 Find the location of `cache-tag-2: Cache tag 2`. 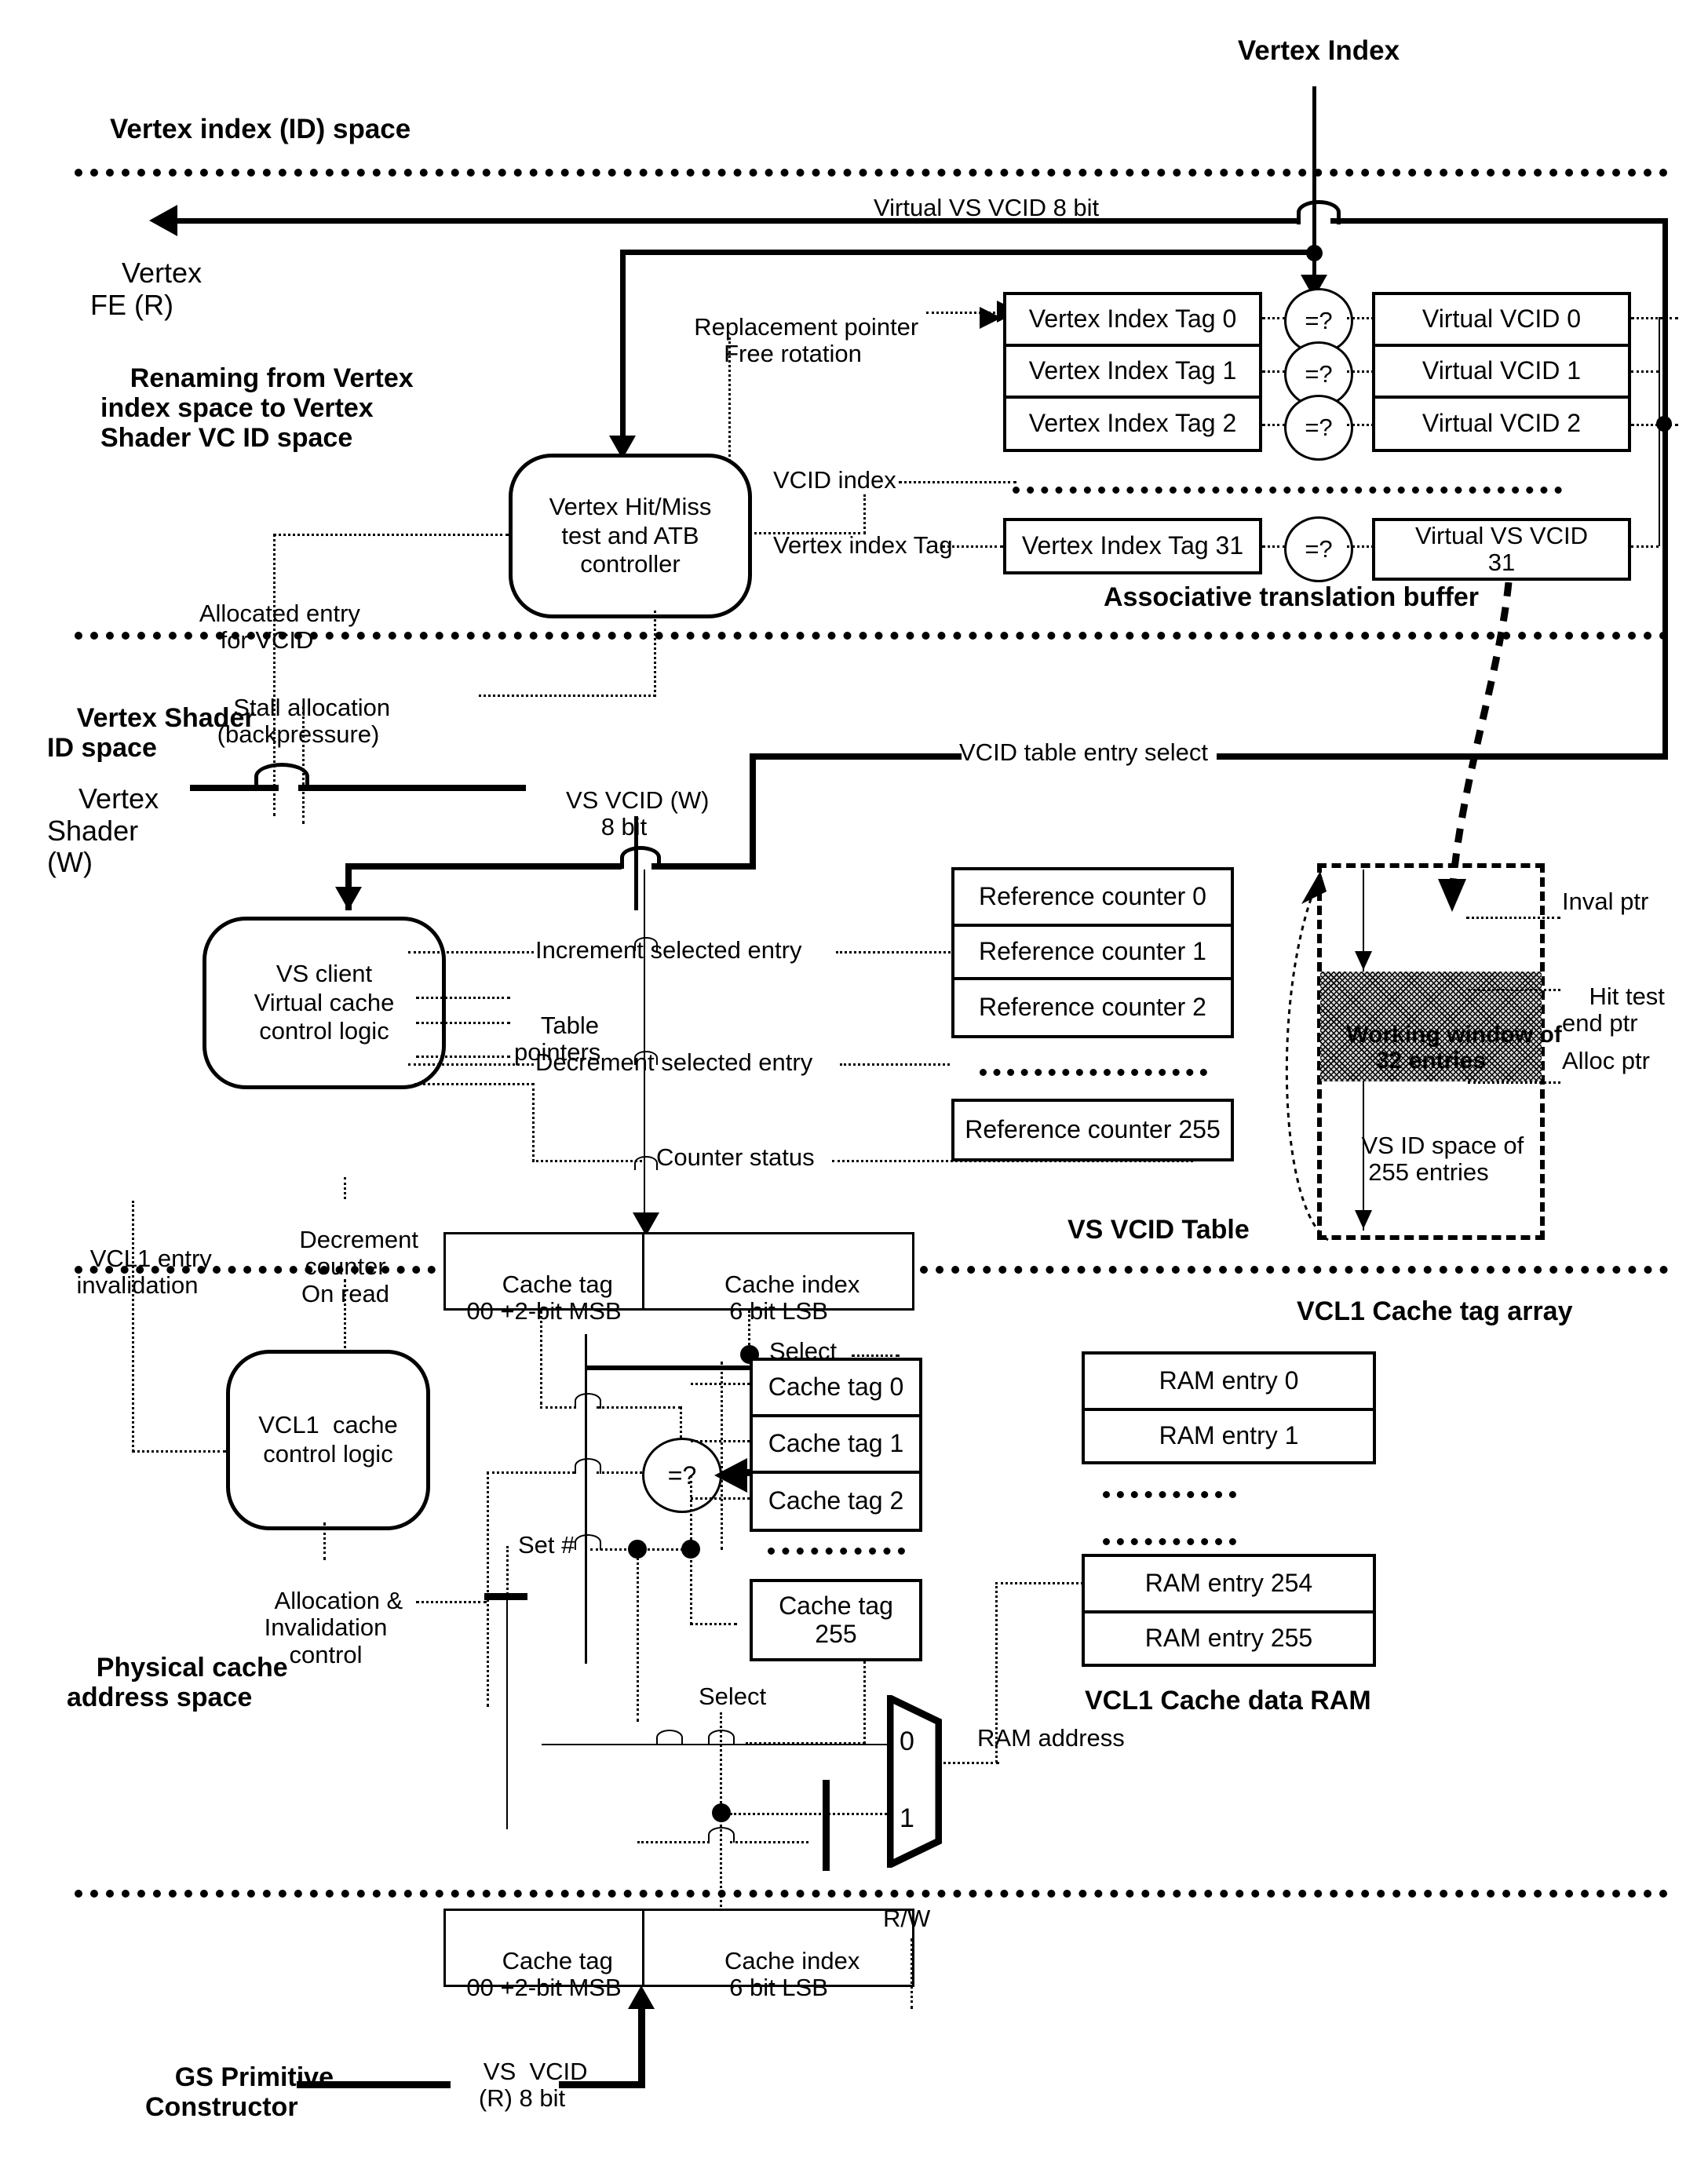

cache-tag-2: Cache tag 2 is located at coordinates (836, 1501).